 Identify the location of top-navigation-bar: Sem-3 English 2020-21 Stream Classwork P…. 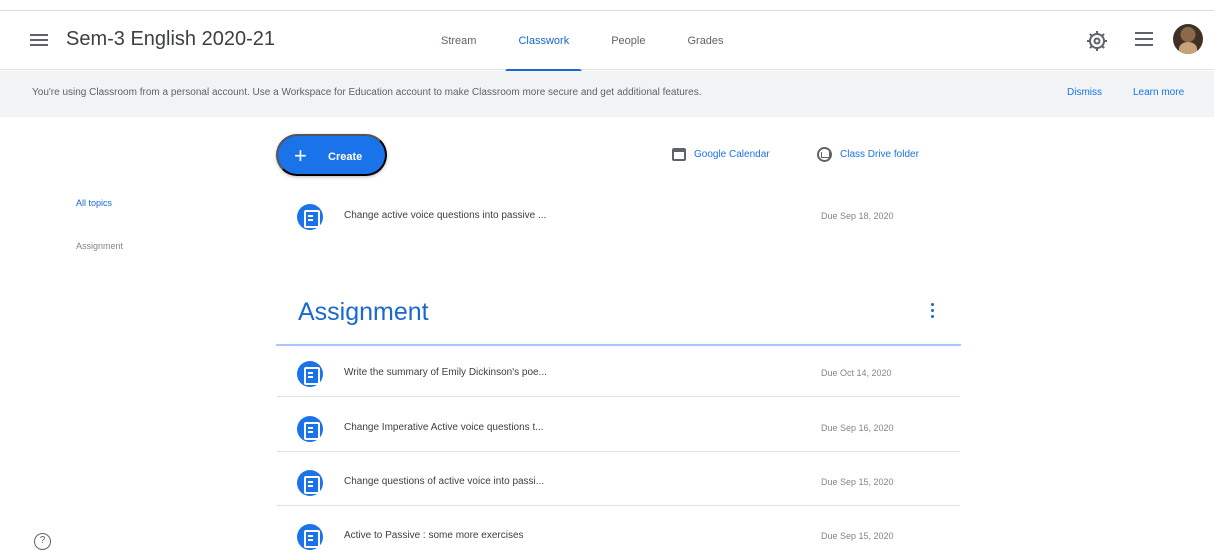
(607, 41).